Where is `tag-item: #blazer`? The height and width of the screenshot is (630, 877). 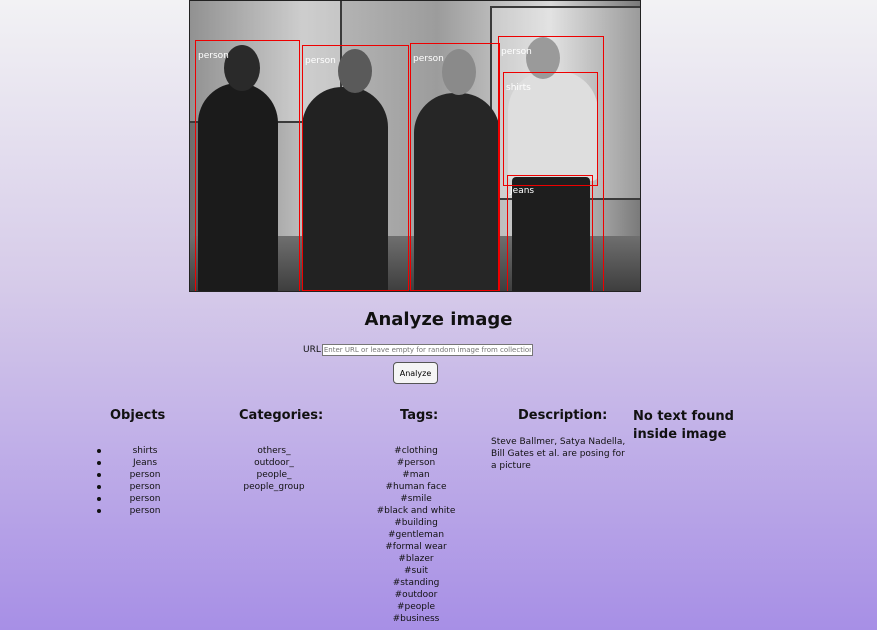 tag-item: #blazer is located at coordinates (416, 559).